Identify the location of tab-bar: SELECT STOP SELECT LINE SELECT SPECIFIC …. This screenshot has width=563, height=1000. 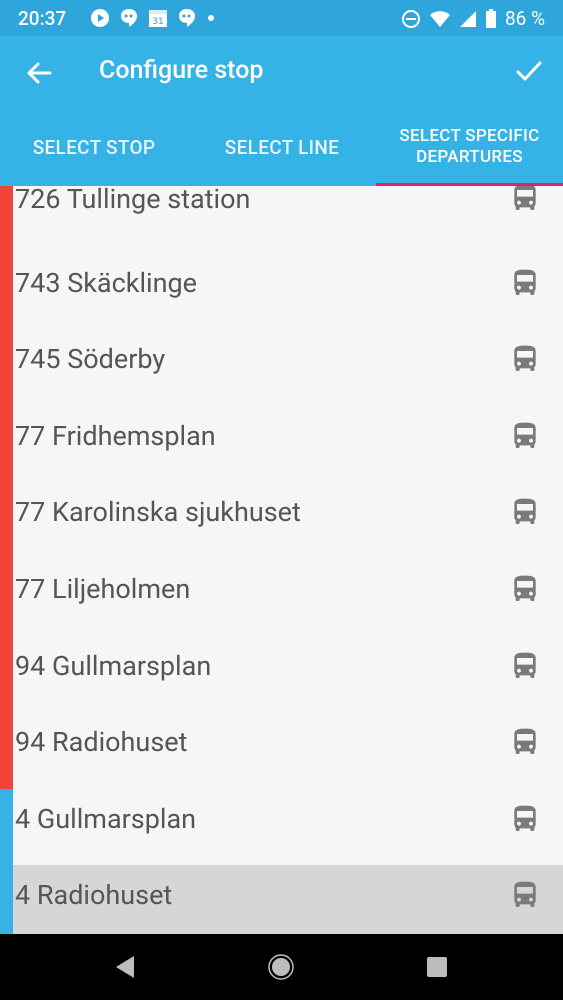
(281, 147).